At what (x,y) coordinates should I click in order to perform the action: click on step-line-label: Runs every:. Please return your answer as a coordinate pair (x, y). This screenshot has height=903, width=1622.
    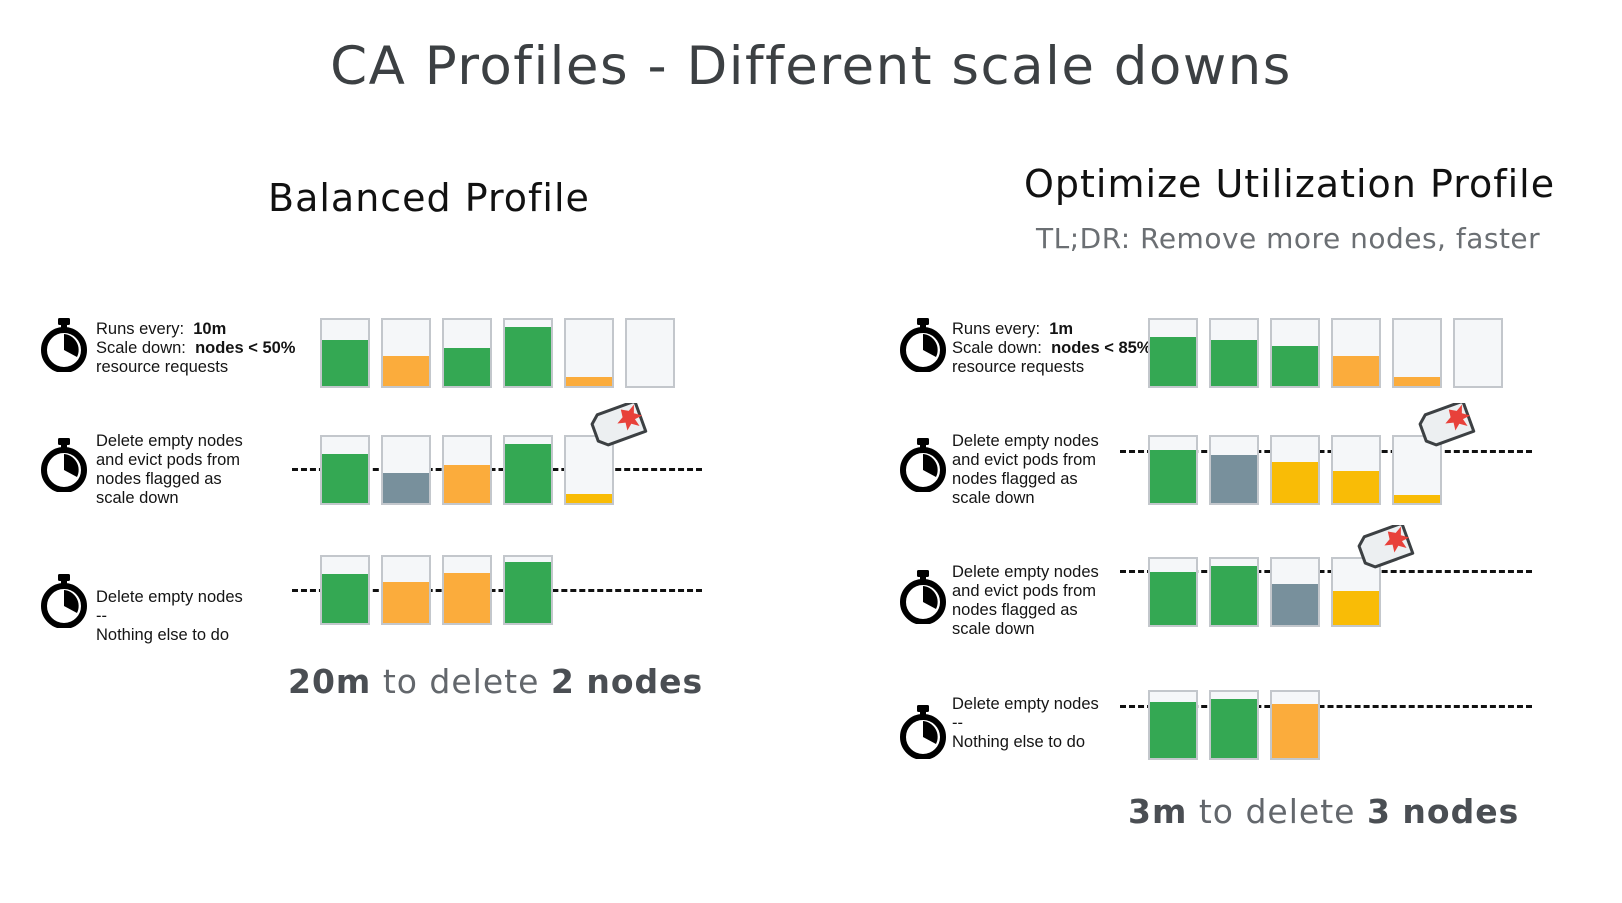
    Looking at the image, I should click on (996, 329).